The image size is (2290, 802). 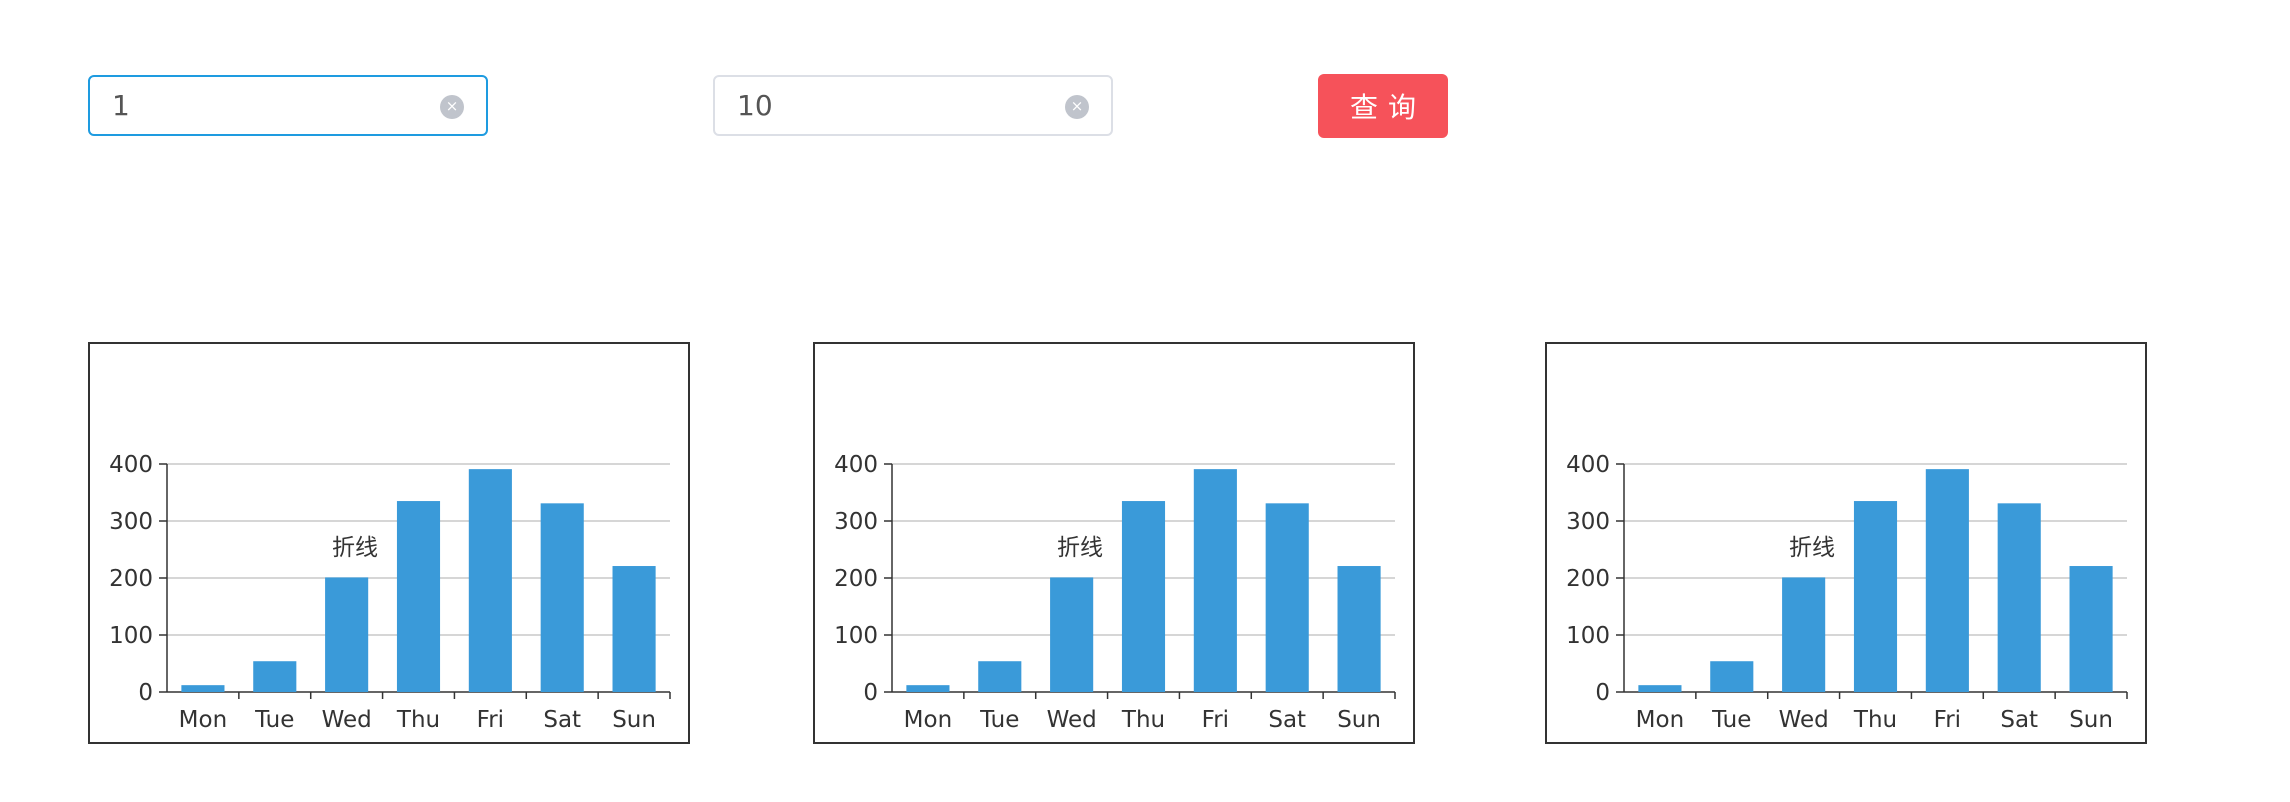 I want to click on start-input, so click(x=277, y=105).